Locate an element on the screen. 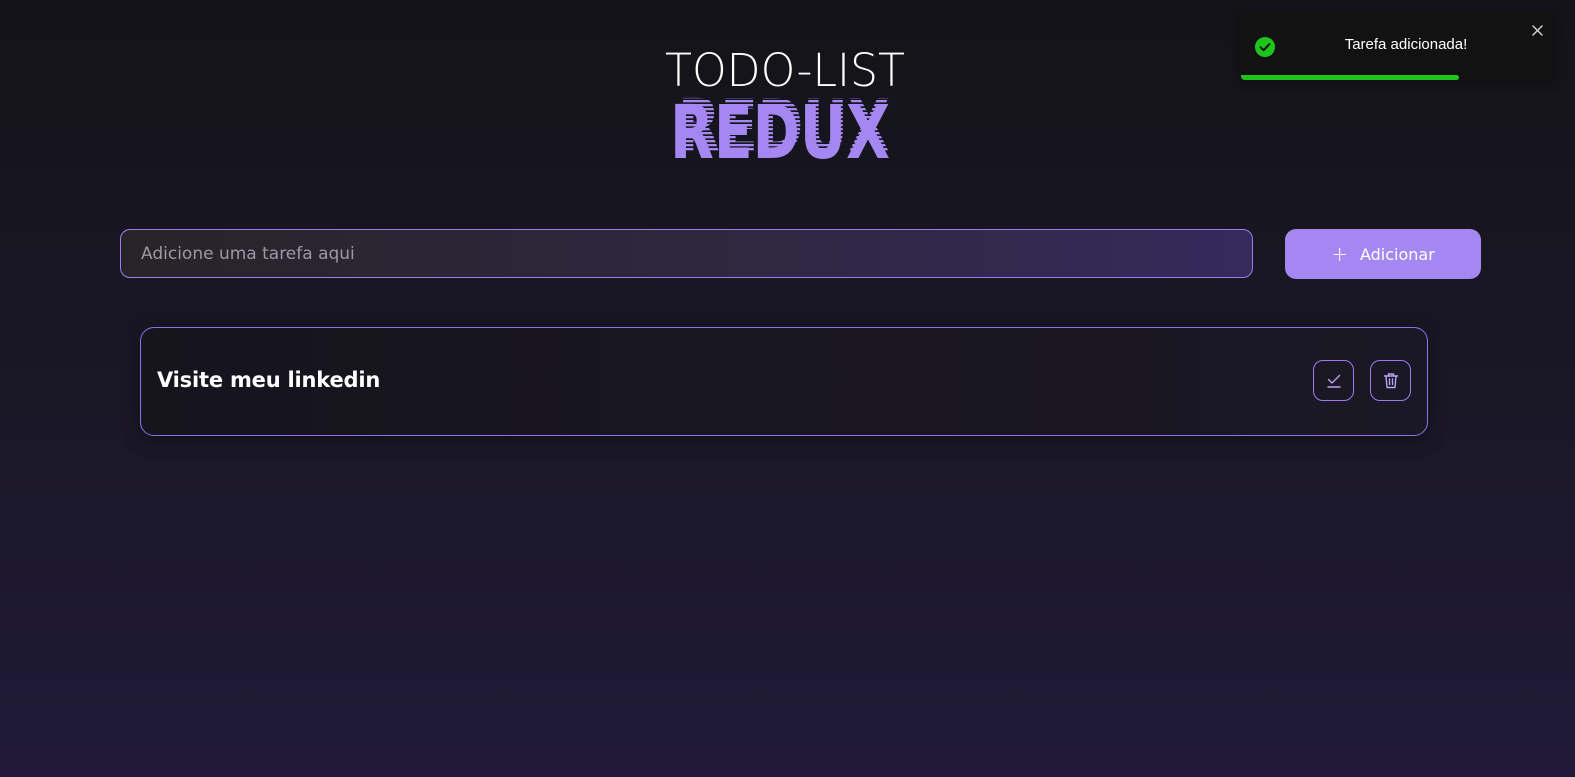 The width and height of the screenshot is (1575, 777). toast-progress-fill is located at coordinates (1350, 77).